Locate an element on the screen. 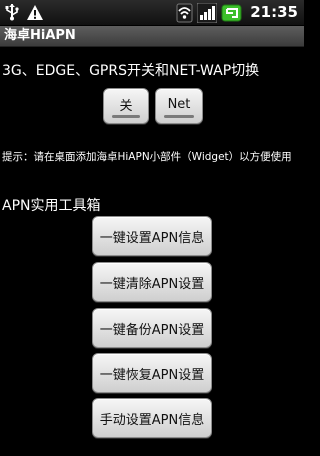 This screenshot has width=320, height=456. network-switch-heading: 3G、EDGE、GPRS开关和NET-WAP切换 is located at coordinates (131, 71).